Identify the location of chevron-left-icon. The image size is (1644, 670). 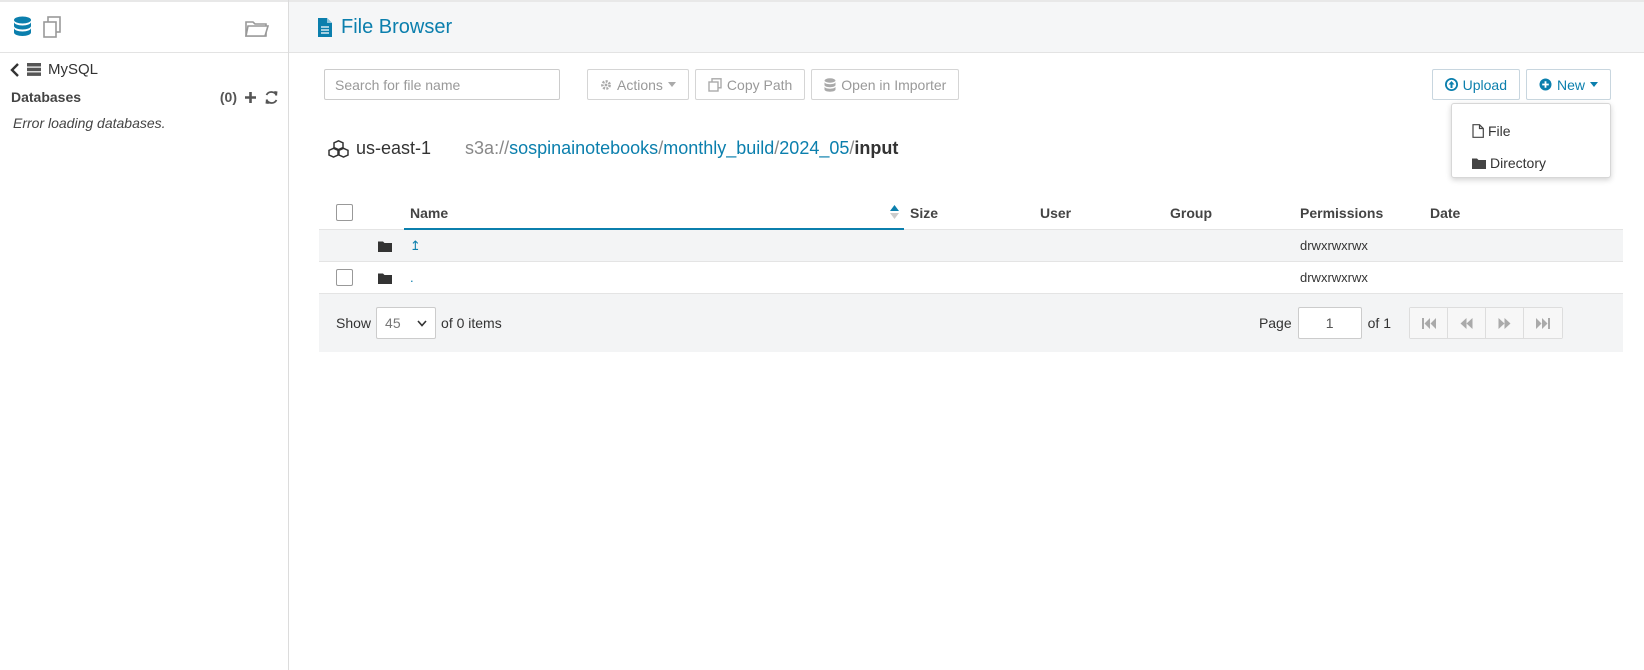
(15, 69).